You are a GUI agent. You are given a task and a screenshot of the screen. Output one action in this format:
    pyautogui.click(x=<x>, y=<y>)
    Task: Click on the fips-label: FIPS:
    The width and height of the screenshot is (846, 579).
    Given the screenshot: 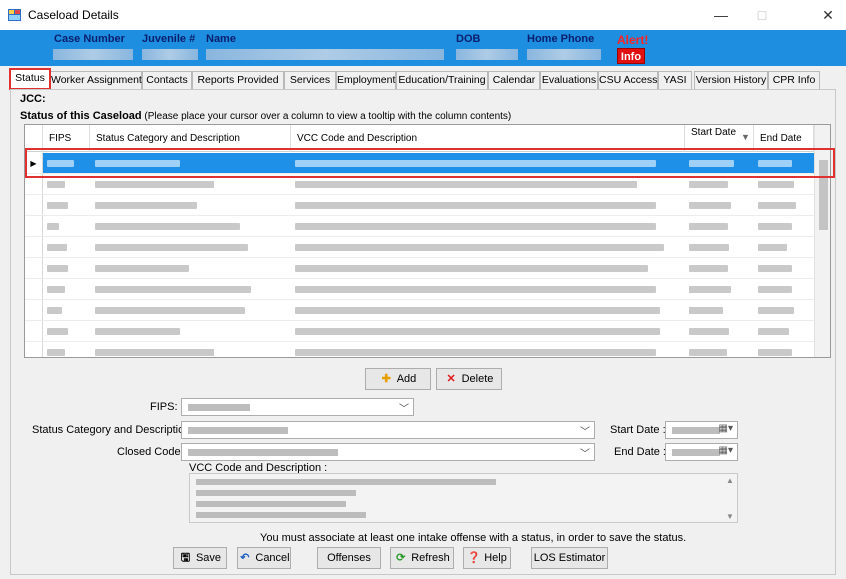 What is the action you would take?
    pyautogui.click(x=164, y=407)
    